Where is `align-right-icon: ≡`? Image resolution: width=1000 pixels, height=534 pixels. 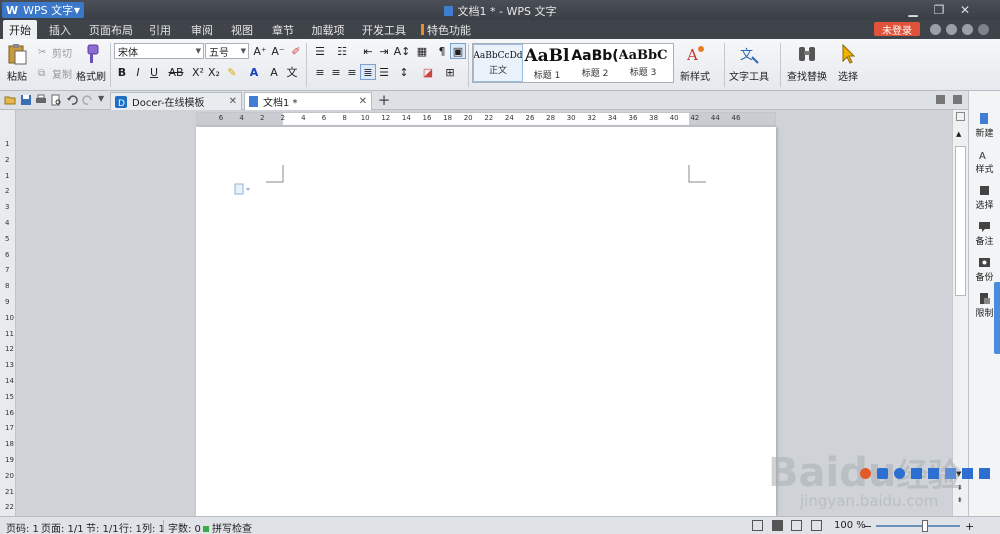
align-right-icon: ≡ is located at coordinates (352, 72).